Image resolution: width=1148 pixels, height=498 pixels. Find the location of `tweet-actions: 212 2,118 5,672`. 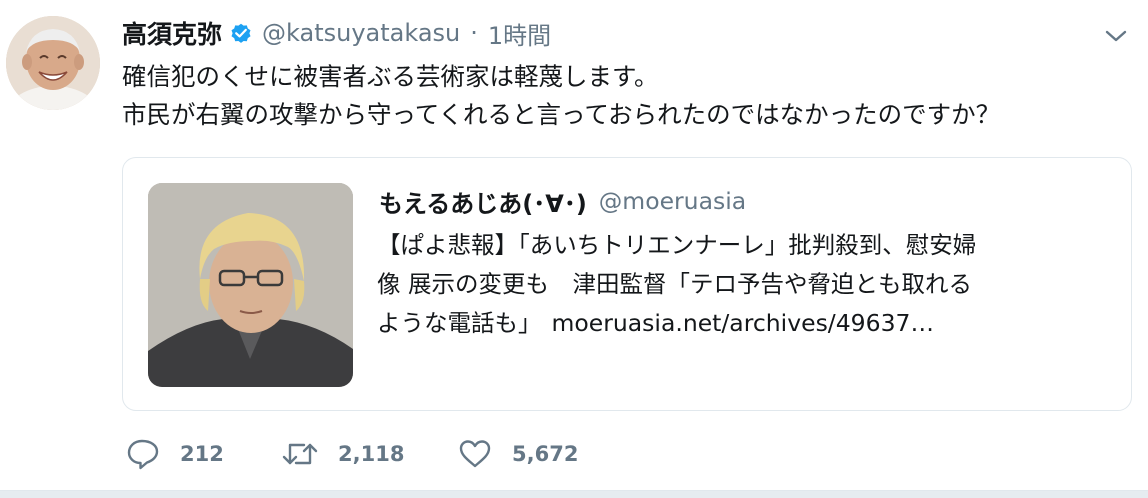

tweet-actions: 212 2,118 5,672 is located at coordinates (362, 454).